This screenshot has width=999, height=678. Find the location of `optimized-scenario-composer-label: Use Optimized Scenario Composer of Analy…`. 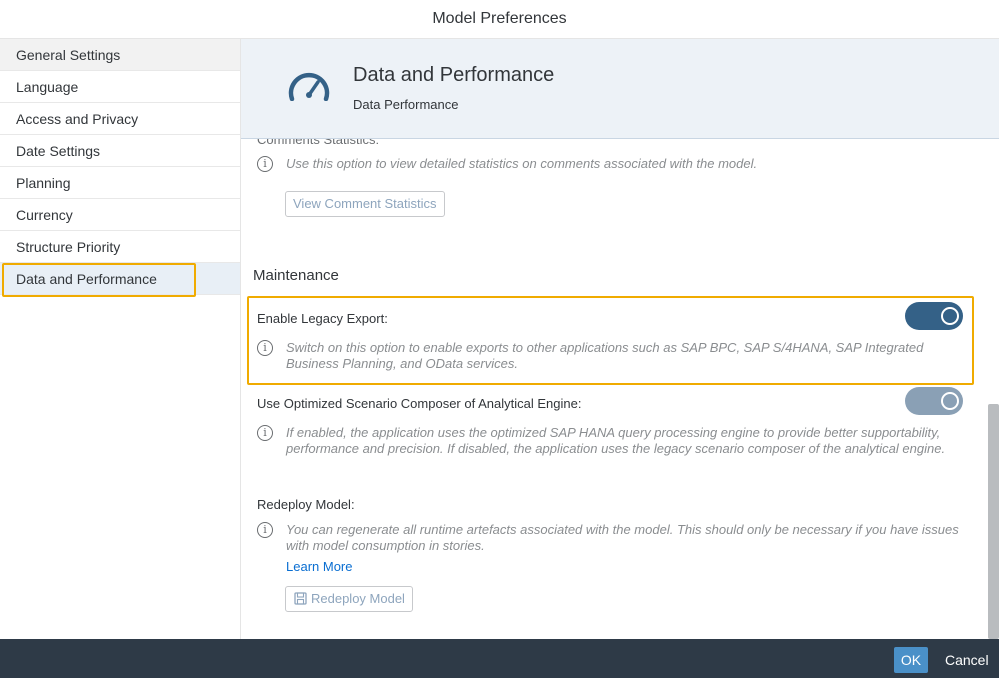

optimized-scenario-composer-label: Use Optimized Scenario Composer of Analy… is located at coordinates (419, 403).